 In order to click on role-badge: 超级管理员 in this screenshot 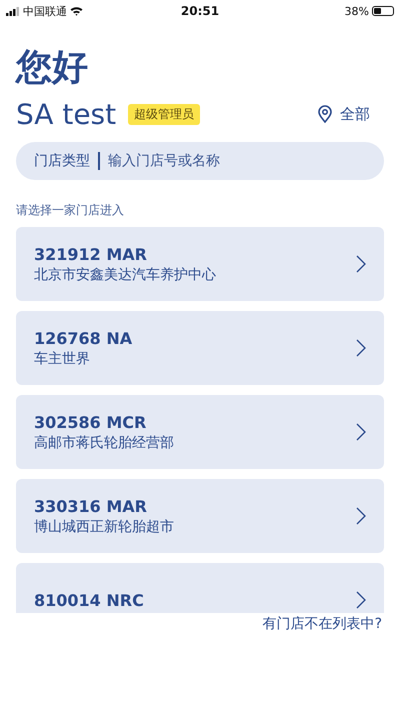, I will do `click(164, 114)`.